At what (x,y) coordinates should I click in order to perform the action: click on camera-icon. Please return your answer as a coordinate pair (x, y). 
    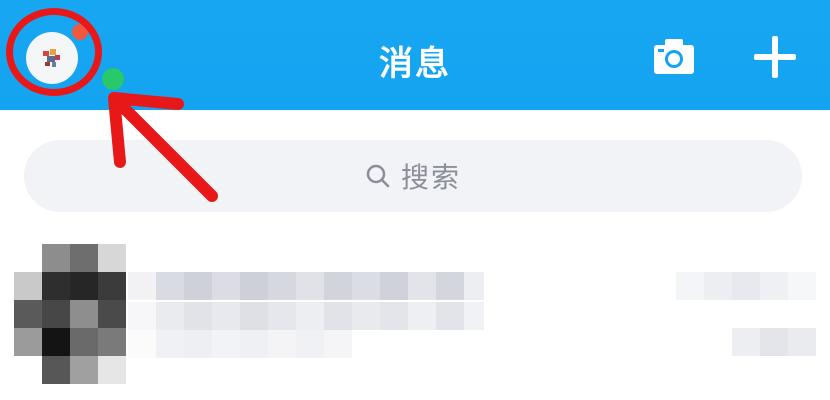
    Looking at the image, I should click on (674, 56).